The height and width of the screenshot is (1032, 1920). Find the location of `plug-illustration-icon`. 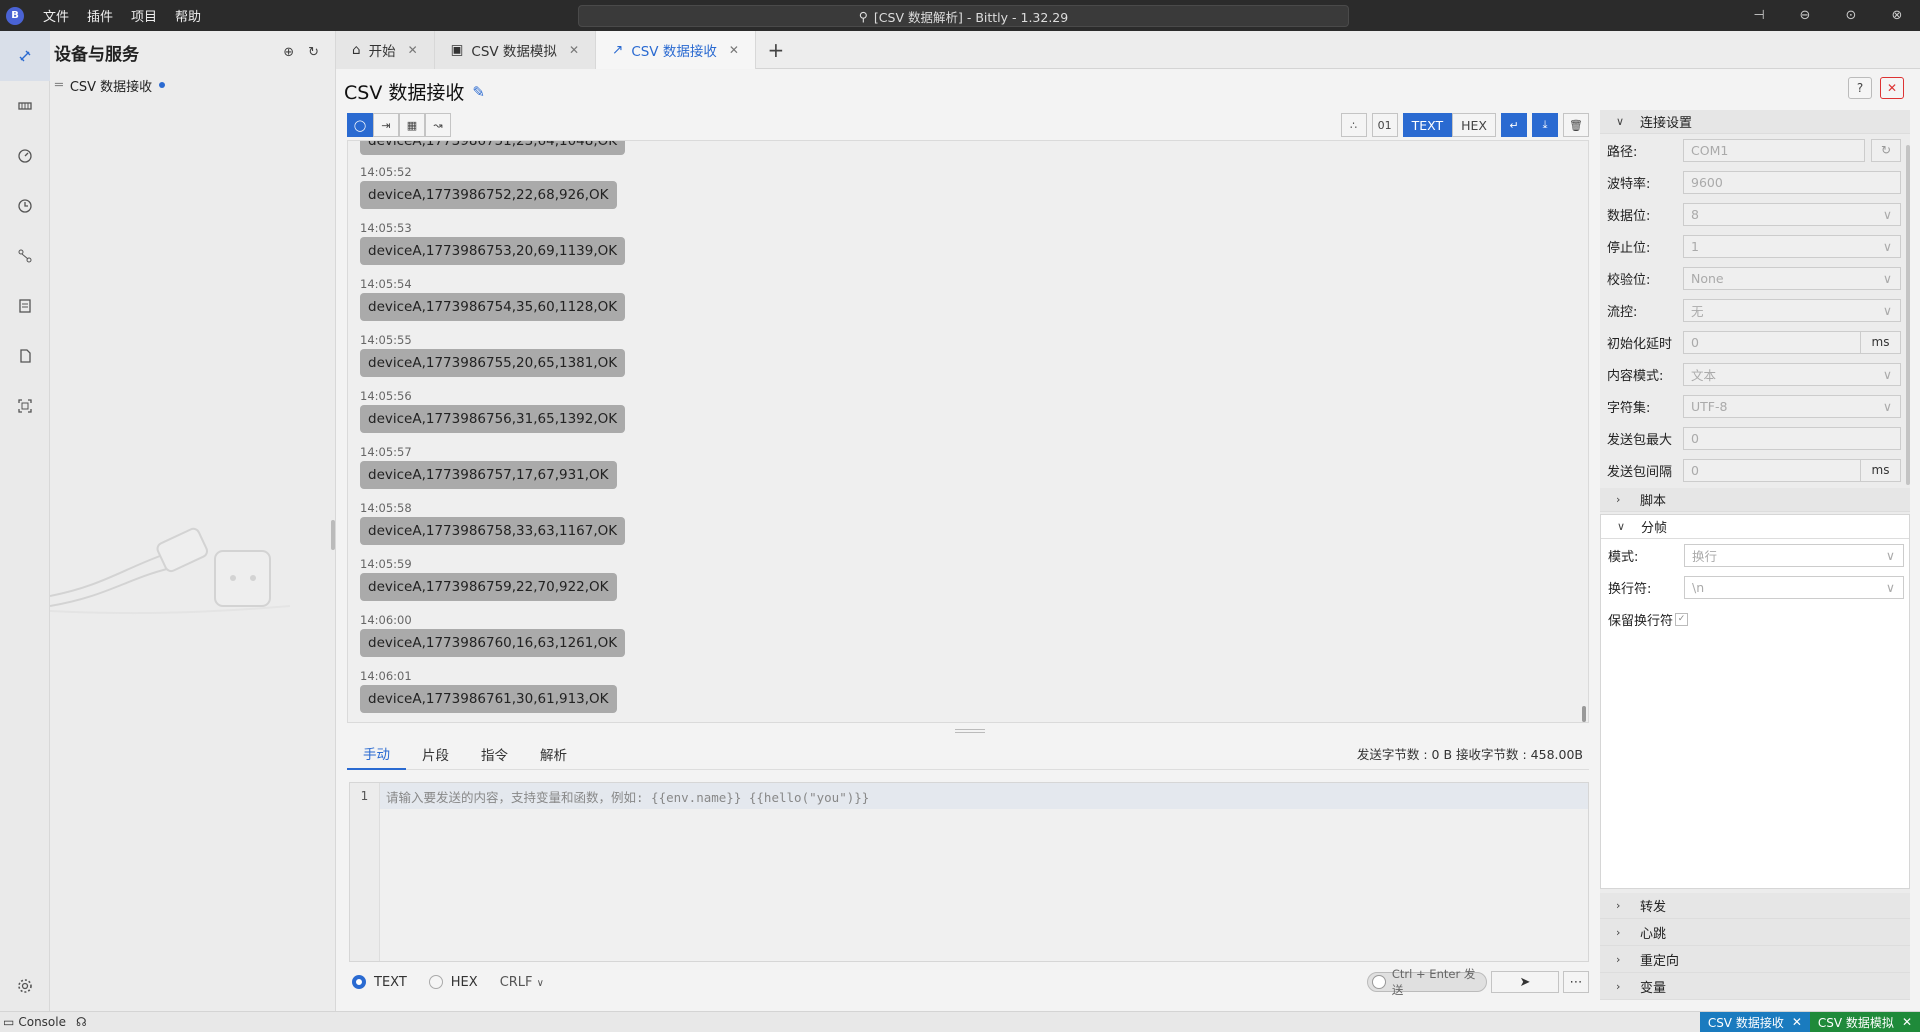

plug-illustration-icon is located at coordinates (170, 571).